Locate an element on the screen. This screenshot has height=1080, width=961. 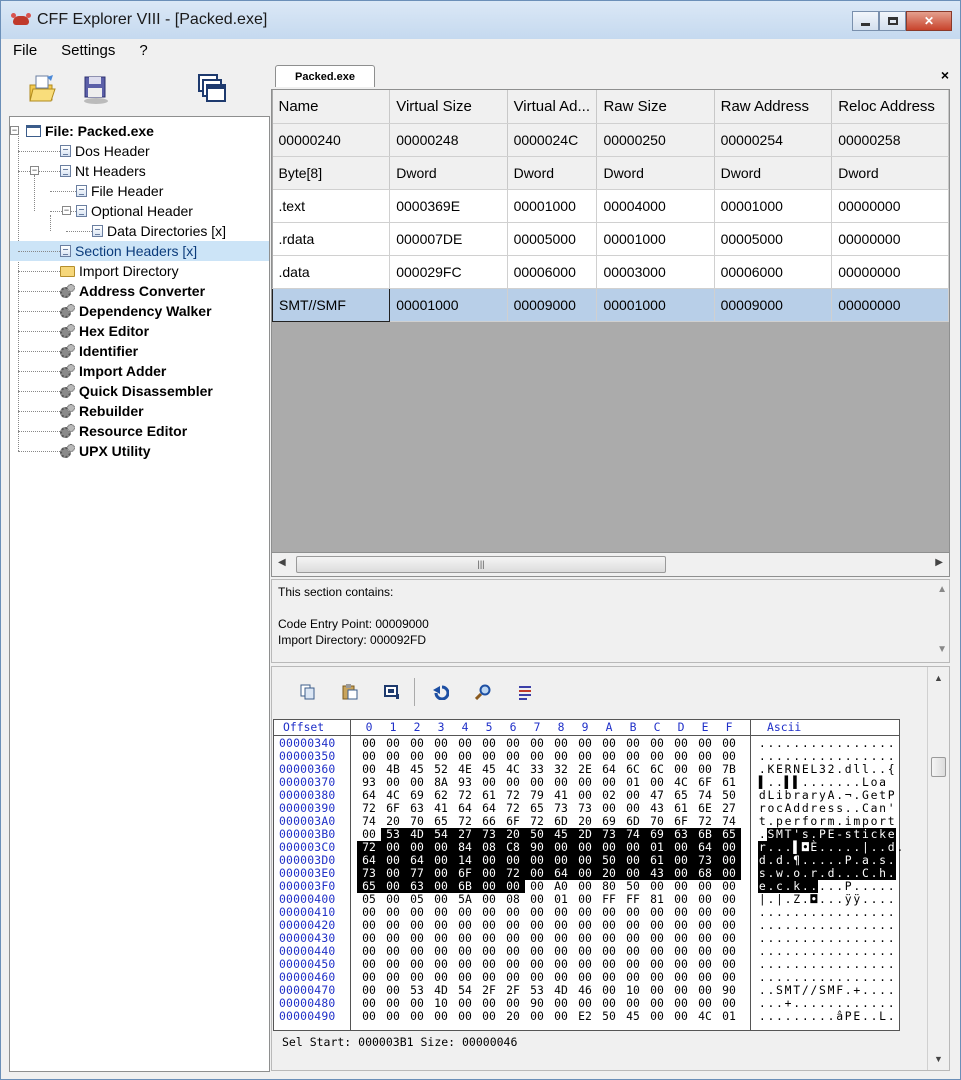
menu-help: ? is located at coordinates (143, 50).